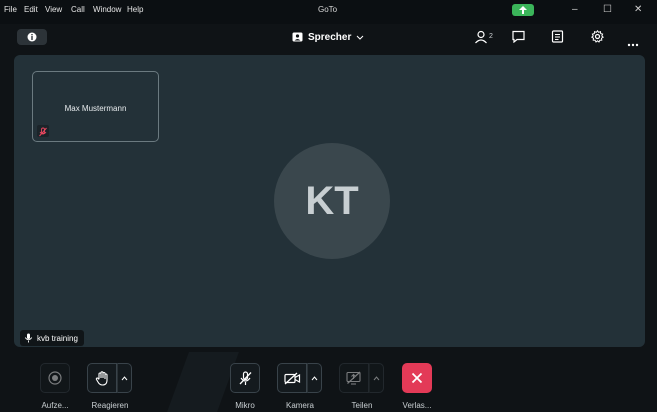 This screenshot has height=412, width=657. Describe the element at coordinates (299, 405) in the screenshot. I see `camera-label: Kamera` at that location.